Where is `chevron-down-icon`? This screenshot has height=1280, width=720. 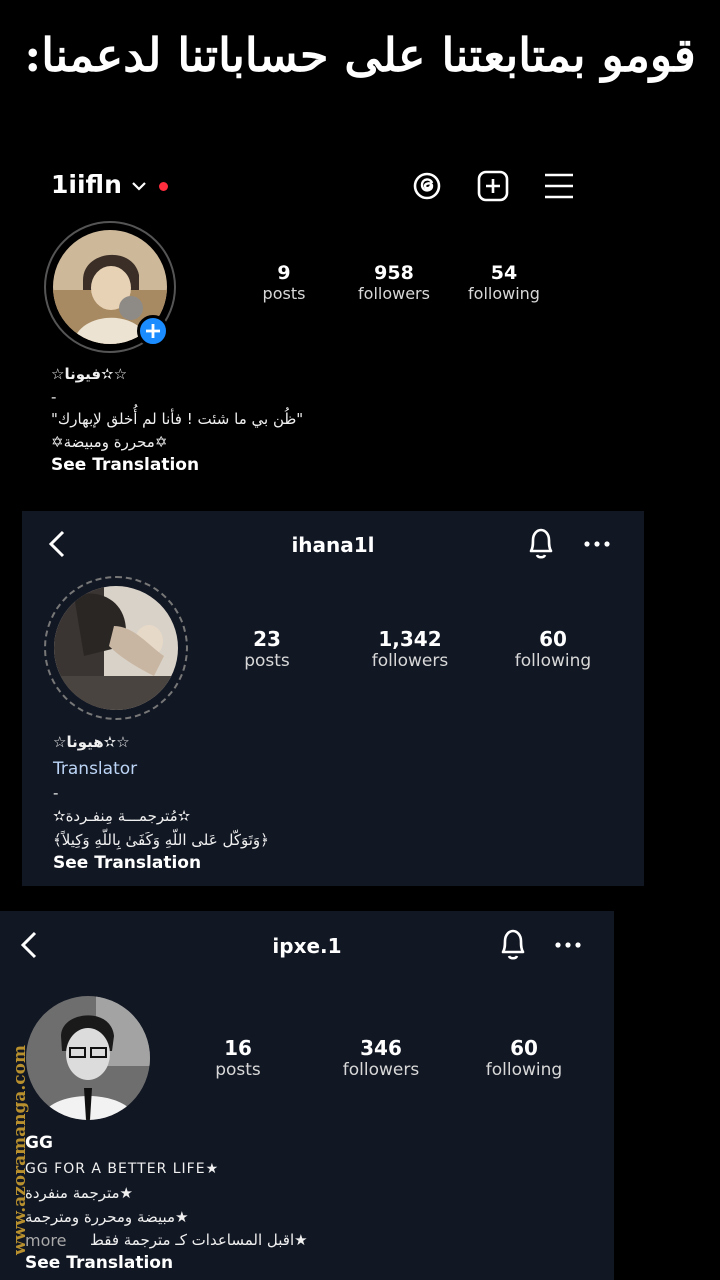 chevron-down-icon is located at coordinates (139, 186).